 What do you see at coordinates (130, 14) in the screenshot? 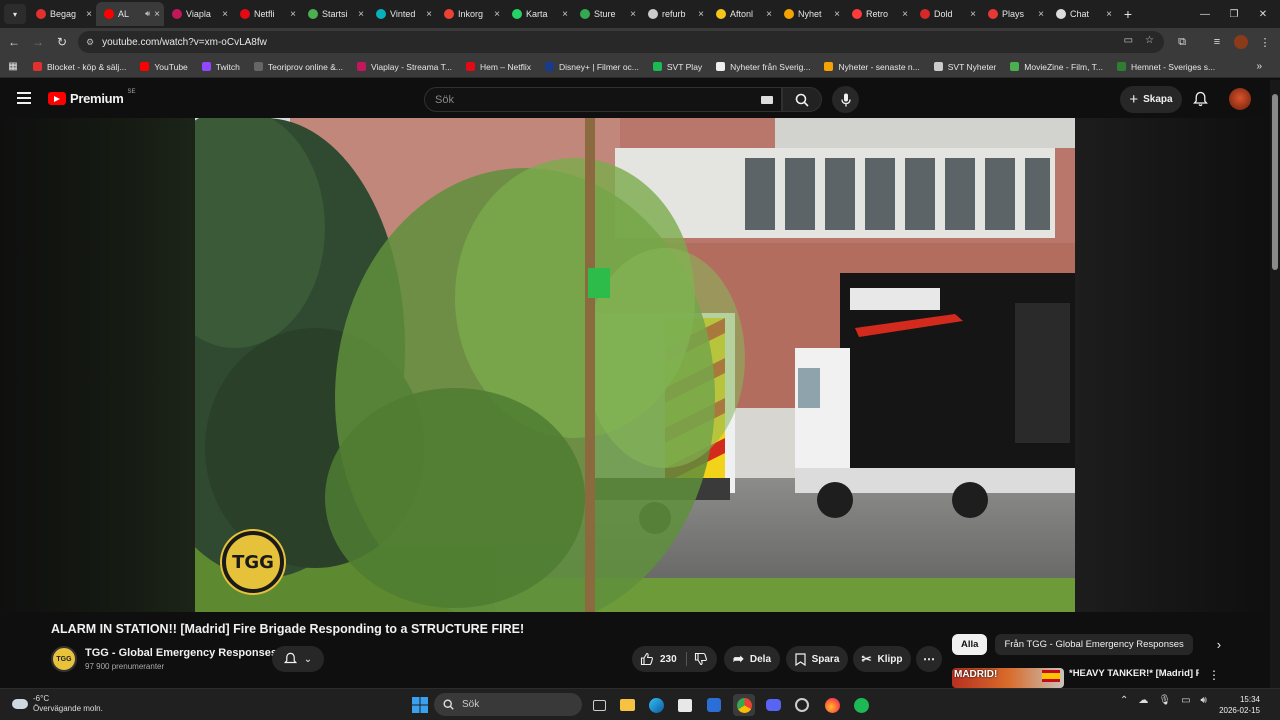
I see `browser-tab: AL 🔊︎ ×` at bounding box center [130, 14].